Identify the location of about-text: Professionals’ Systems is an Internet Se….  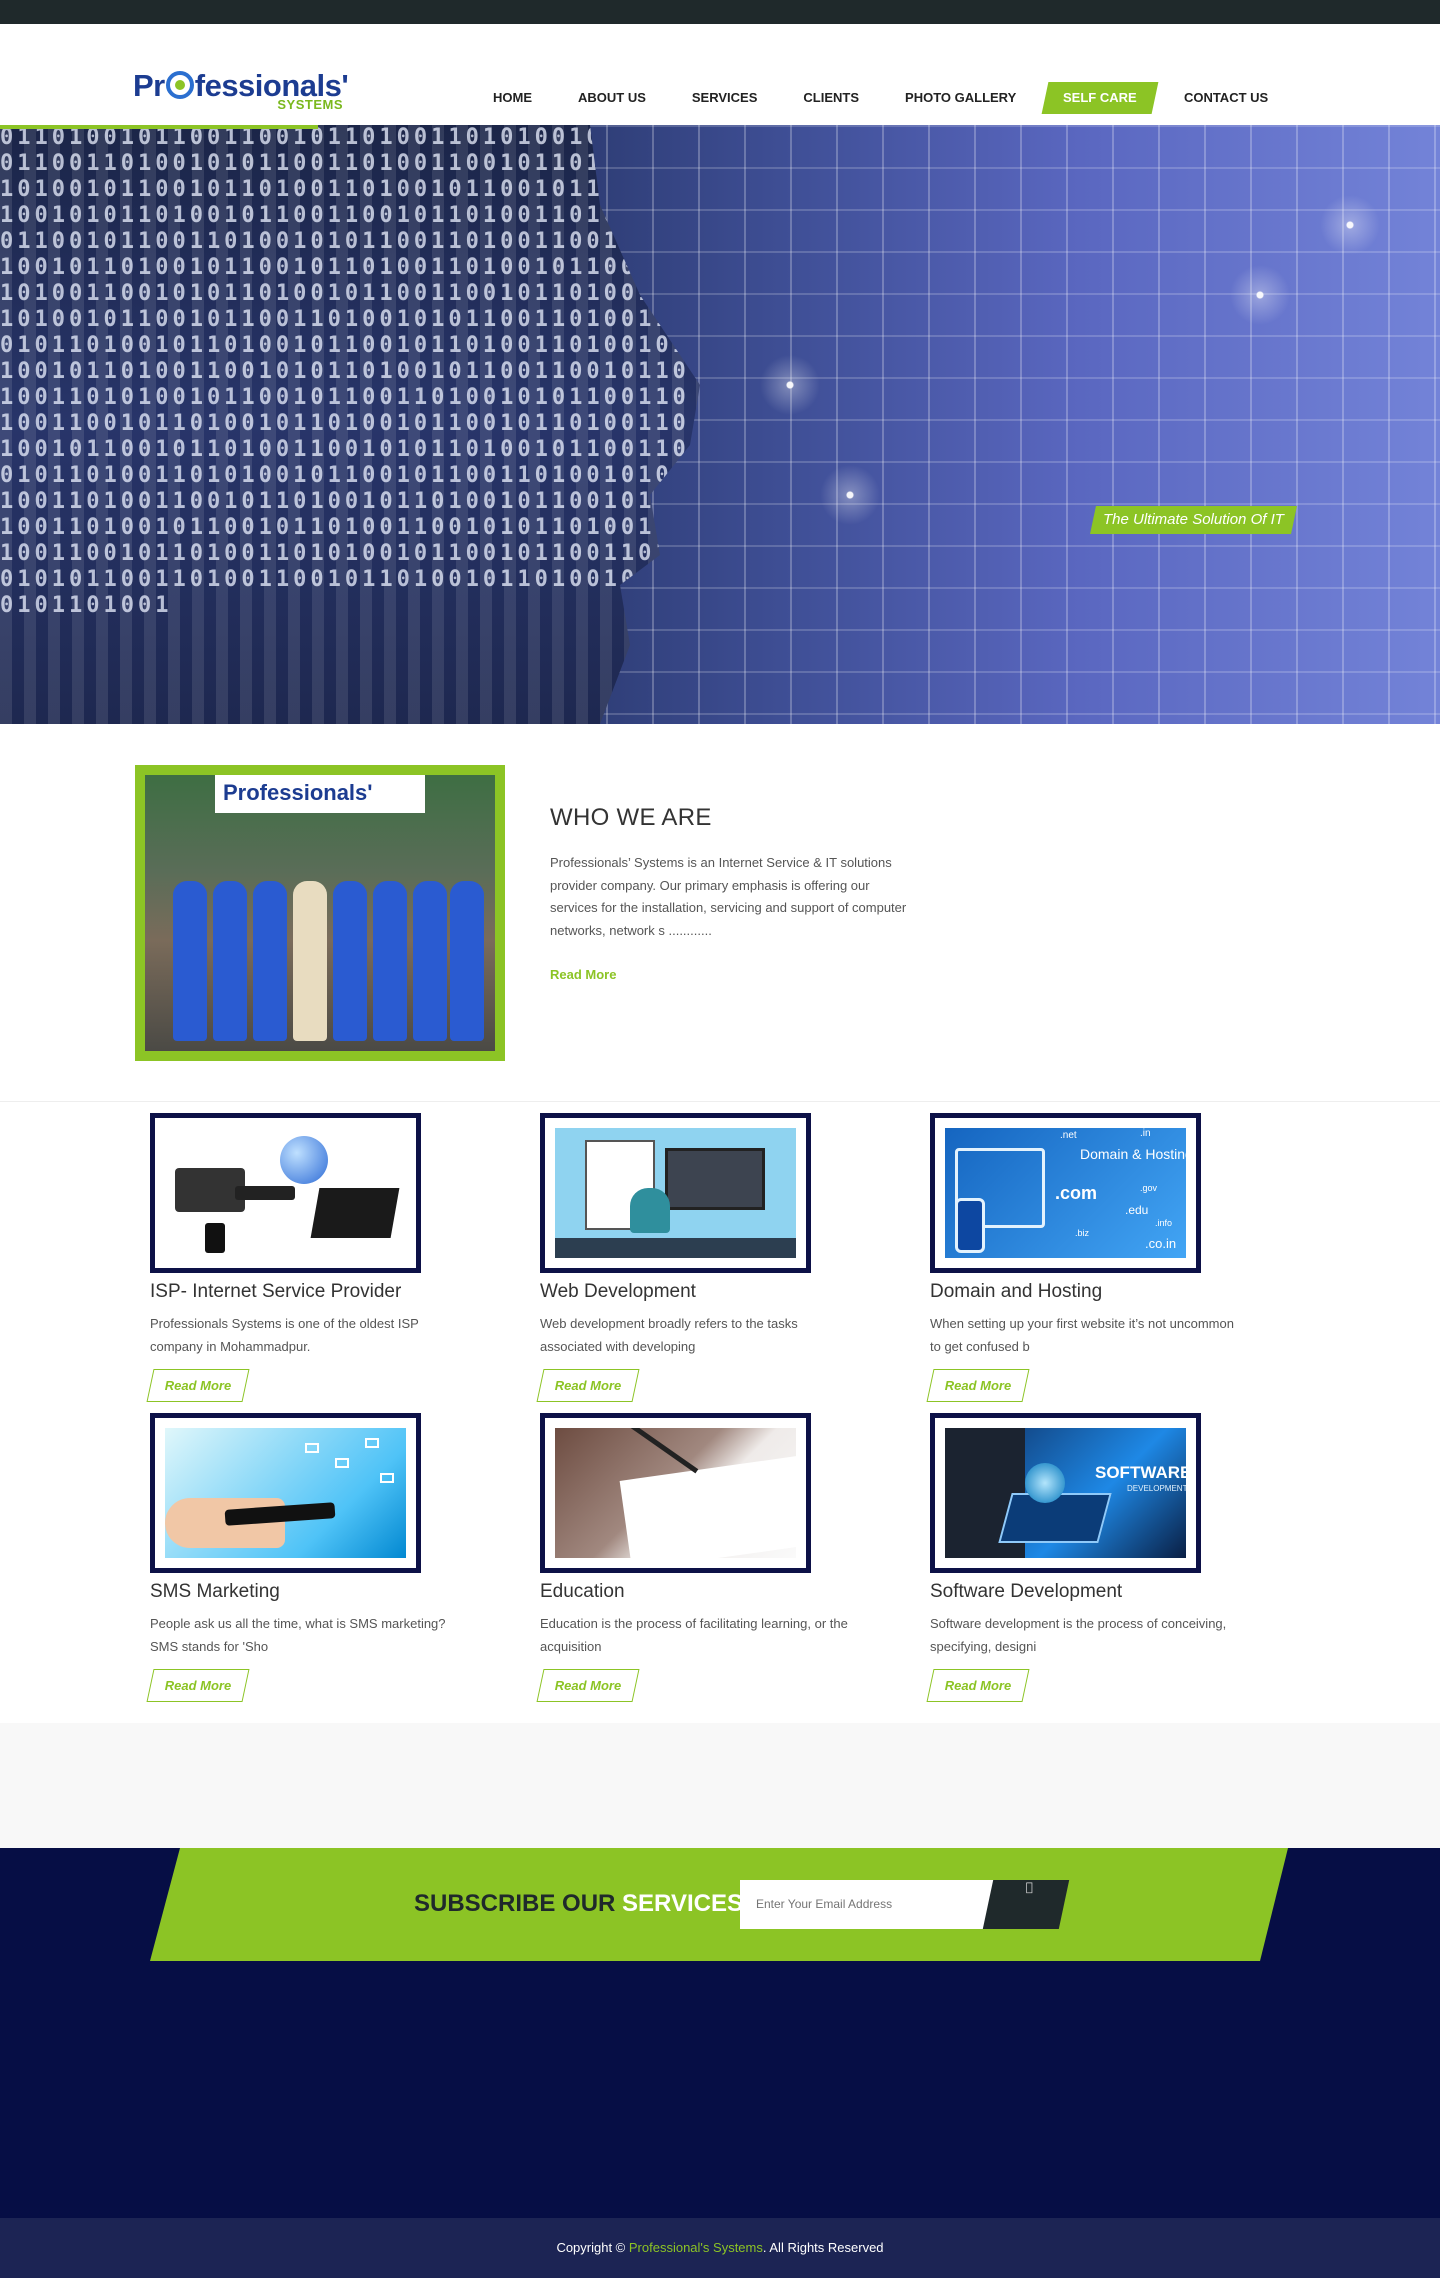
(728, 896).